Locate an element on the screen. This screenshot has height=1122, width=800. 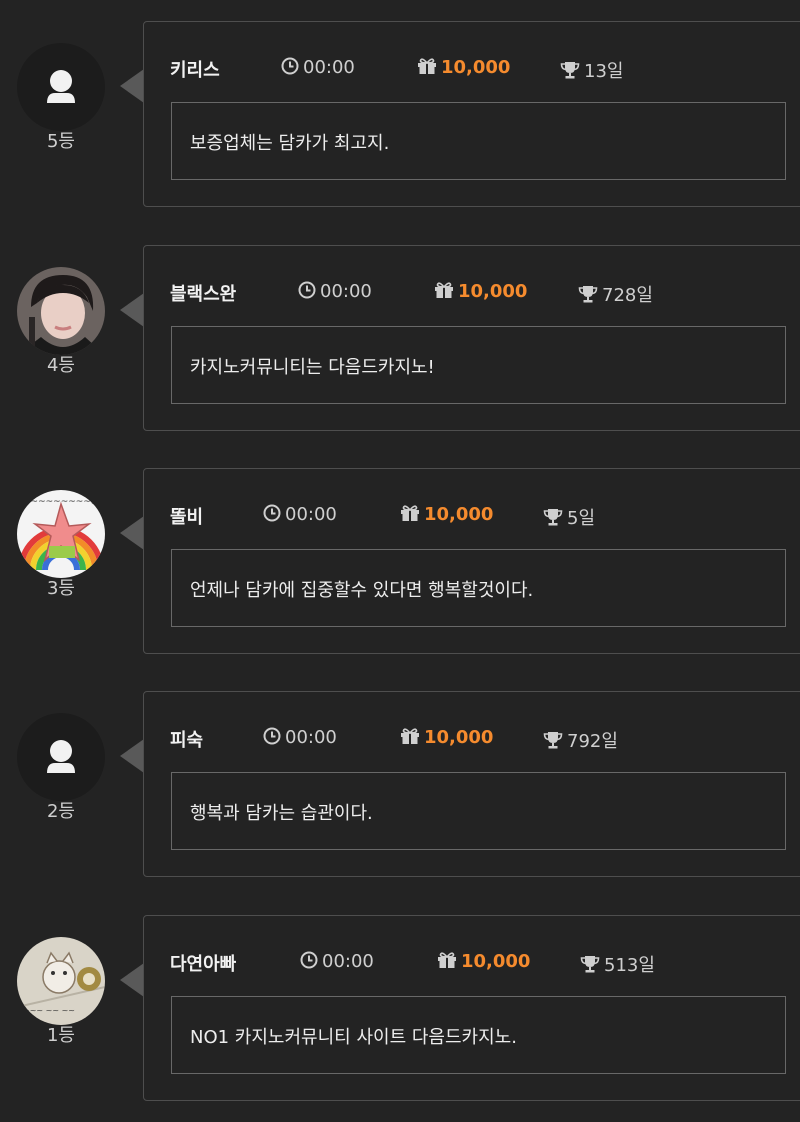
days-info: 513일 is located at coordinates (617, 964).